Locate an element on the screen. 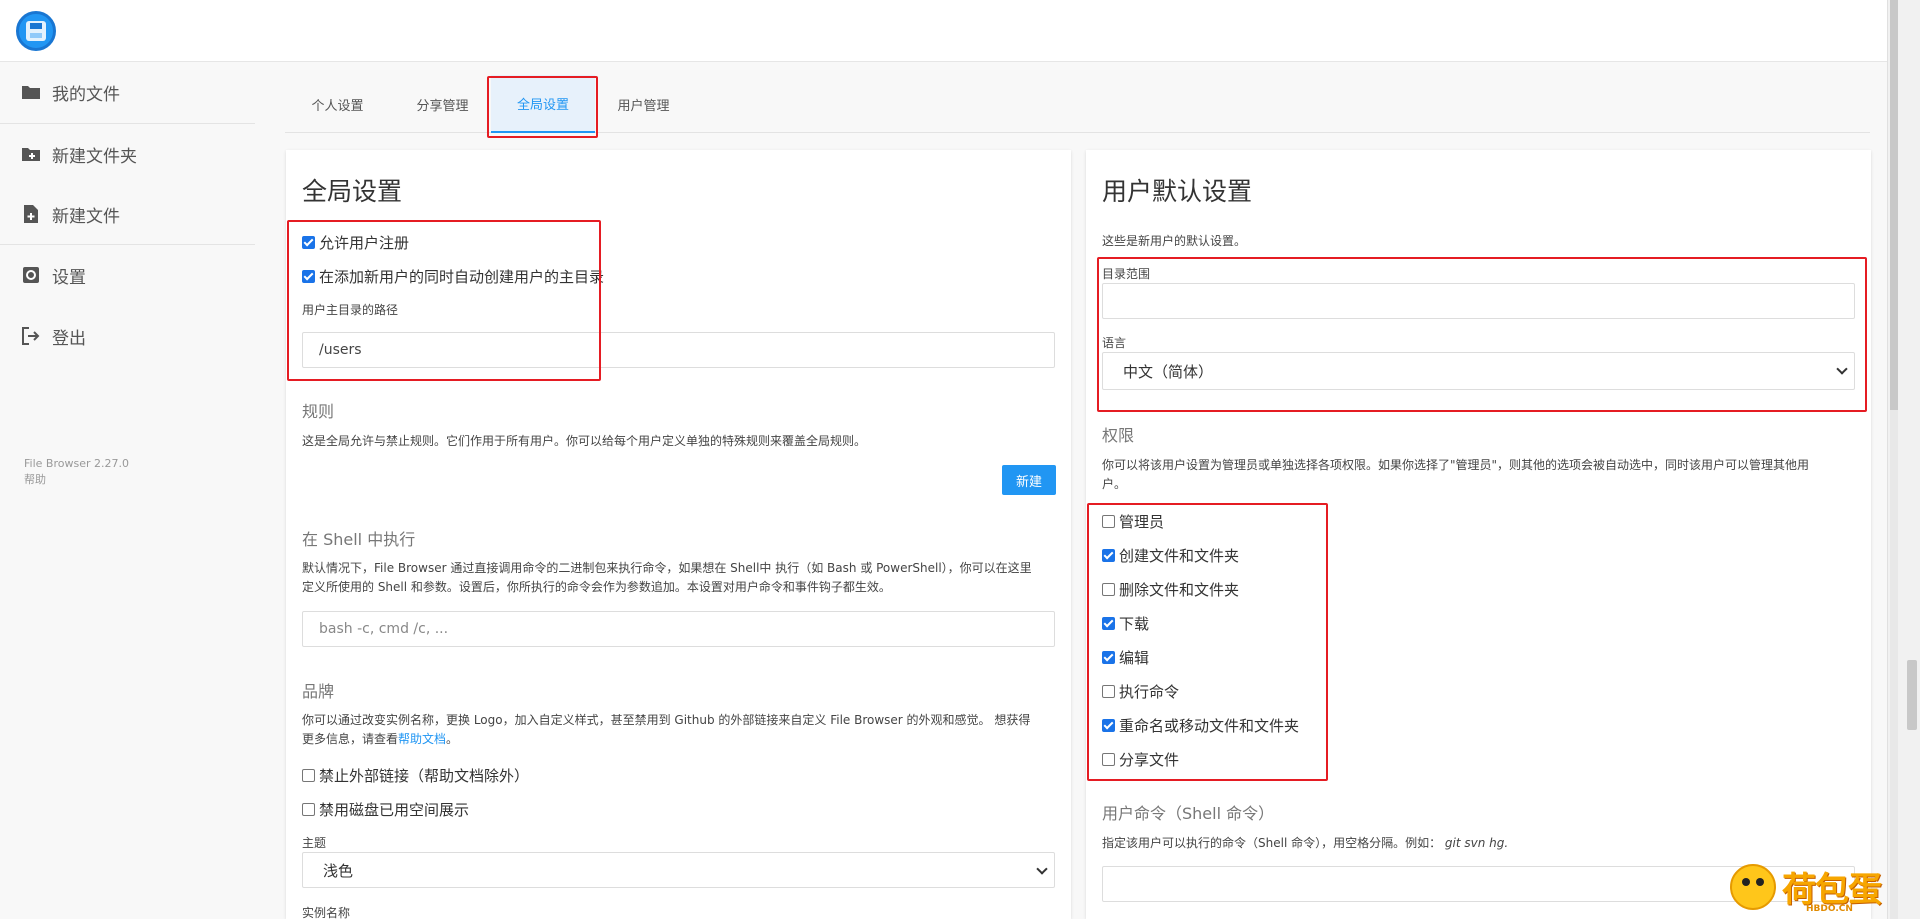 The image size is (1920, 919). file-browser-logo is located at coordinates (36, 31).